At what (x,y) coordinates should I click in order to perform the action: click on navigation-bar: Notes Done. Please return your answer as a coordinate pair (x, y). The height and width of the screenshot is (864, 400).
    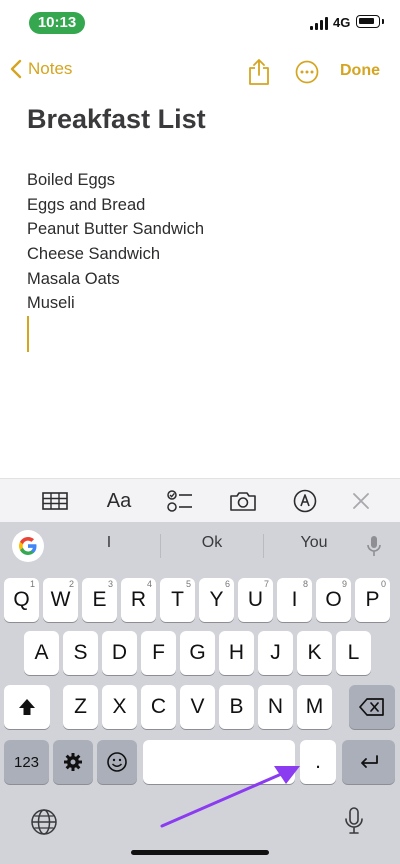
    Looking at the image, I should click on (200, 72).